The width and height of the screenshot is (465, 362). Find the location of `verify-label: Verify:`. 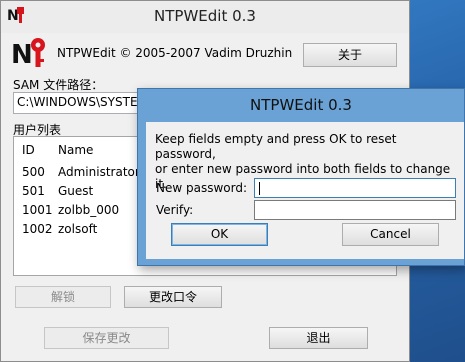

verify-label: Verify: is located at coordinates (175, 210).